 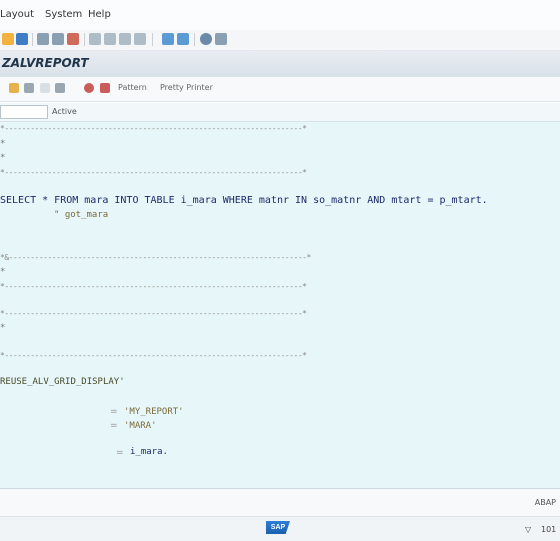 What do you see at coordinates (17, 14) in the screenshot?
I see `menu-item-layout: Layout` at bounding box center [17, 14].